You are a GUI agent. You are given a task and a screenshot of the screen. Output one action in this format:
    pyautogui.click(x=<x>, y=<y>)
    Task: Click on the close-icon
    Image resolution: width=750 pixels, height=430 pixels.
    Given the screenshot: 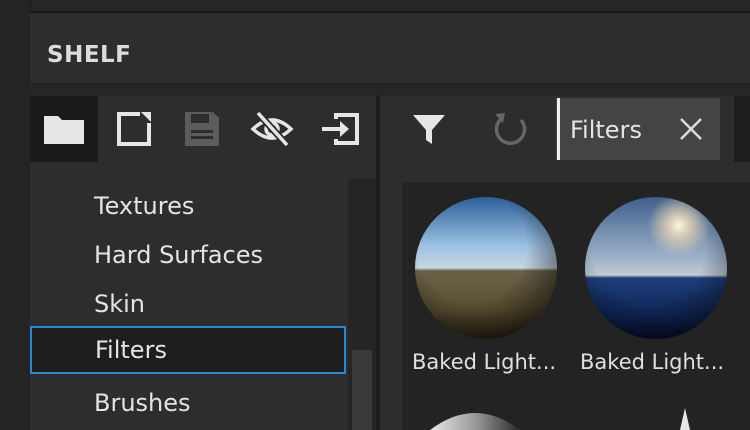 What is the action you would take?
    pyautogui.click(x=691, y=129)
    